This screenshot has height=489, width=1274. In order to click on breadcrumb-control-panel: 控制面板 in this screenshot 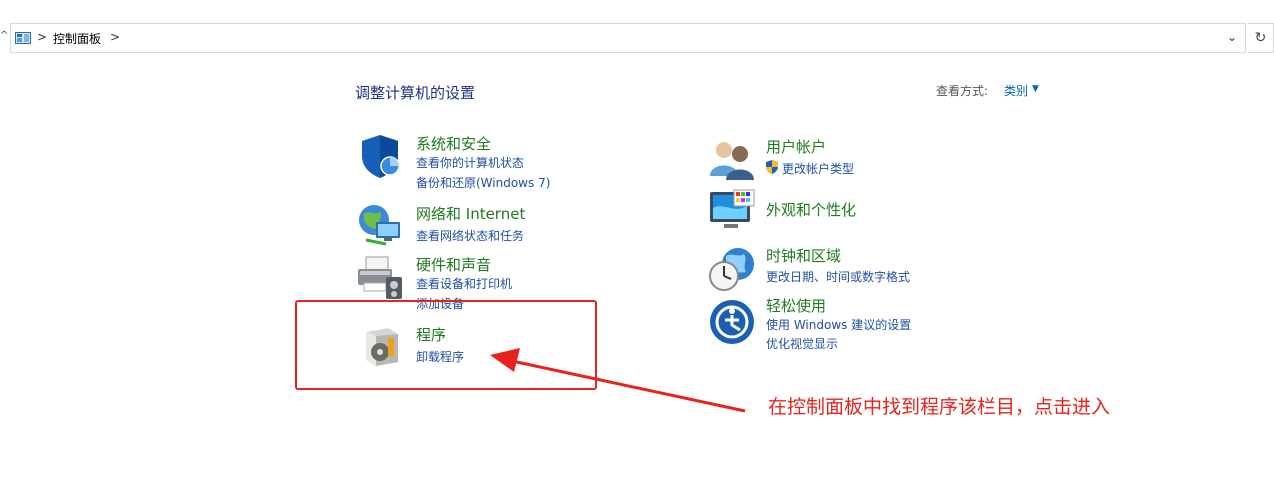, I will do `click(77, 38)`.